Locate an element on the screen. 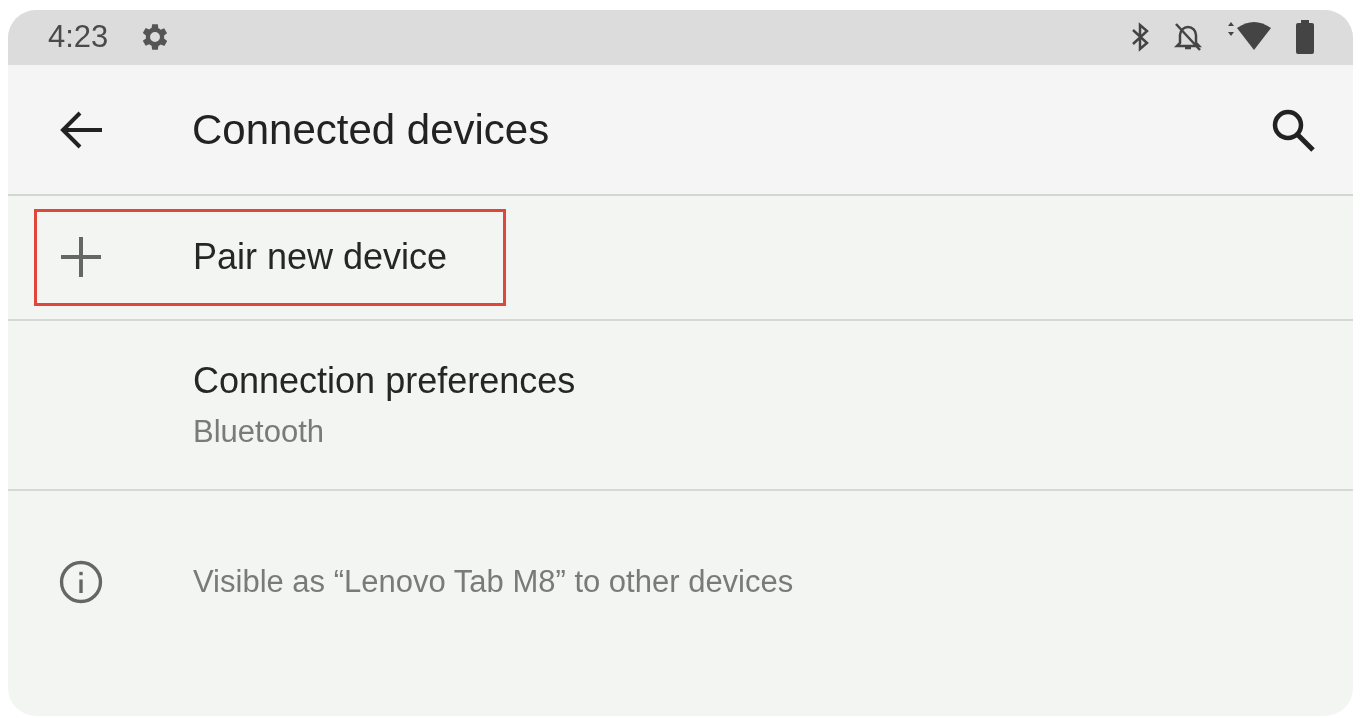 The width and height of the screenshot is (1361, 718). preference-title: Connection preferences is located at coordinates (384, 381).